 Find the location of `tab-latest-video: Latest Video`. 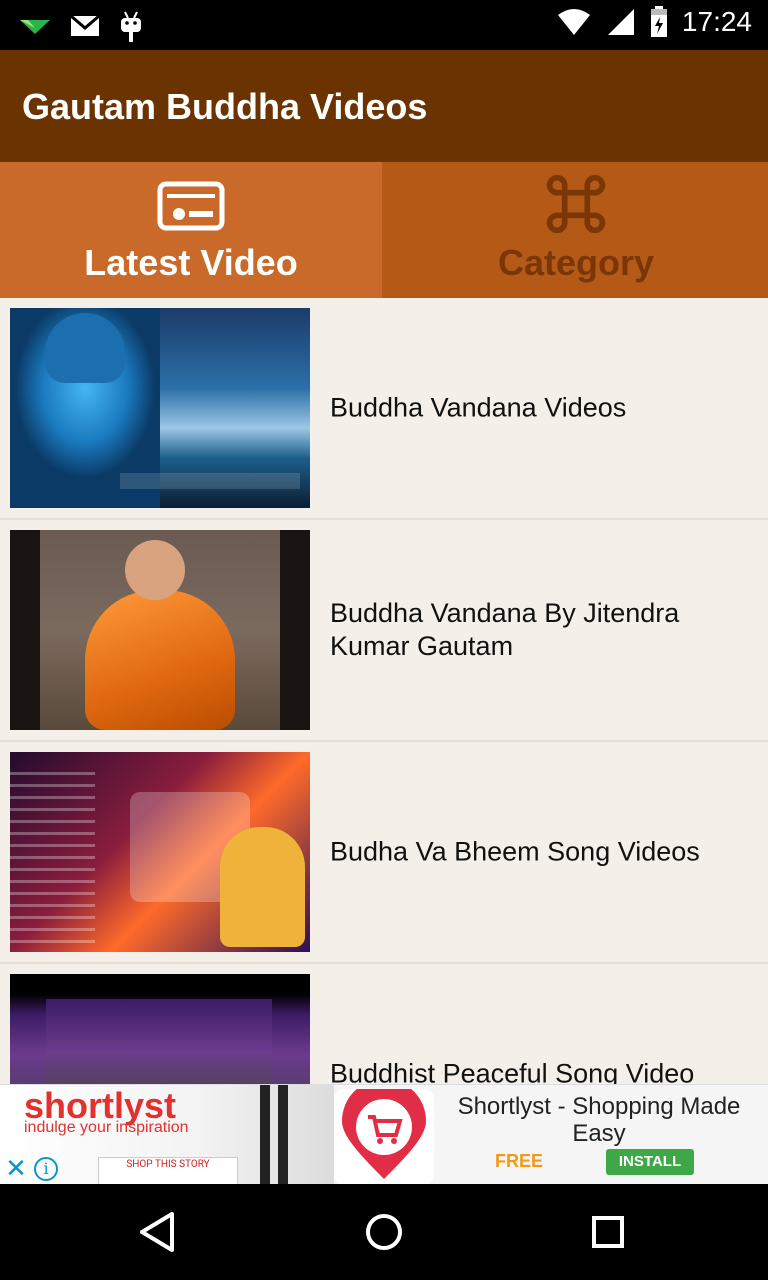

tab-latest-video: Latest Video is located at coordinates (192, 230).